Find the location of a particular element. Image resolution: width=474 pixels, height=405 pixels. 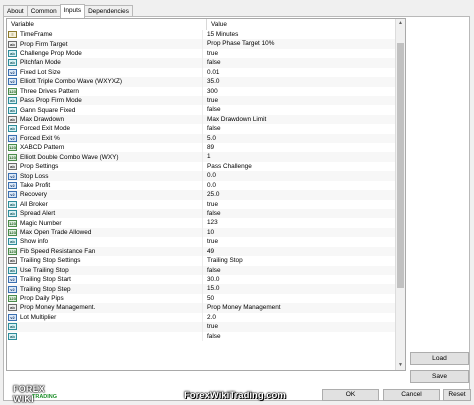

scroll-up-icon: ▲ is located at coordinates (400, 23).